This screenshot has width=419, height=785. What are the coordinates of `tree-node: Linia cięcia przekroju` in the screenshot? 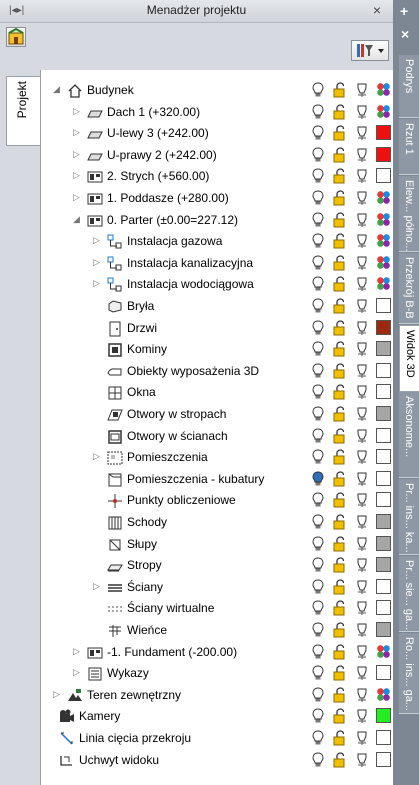 It's located at (218, 738).